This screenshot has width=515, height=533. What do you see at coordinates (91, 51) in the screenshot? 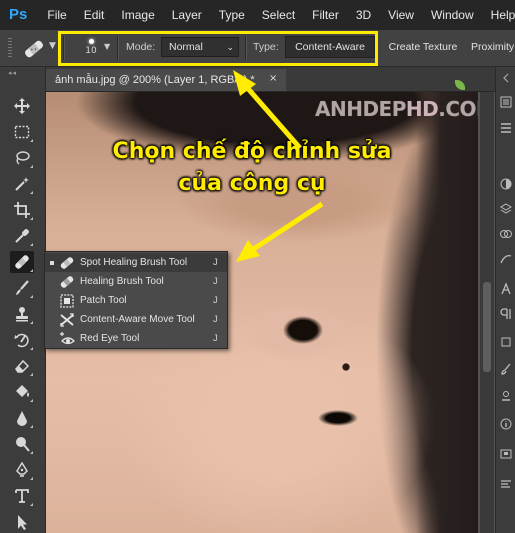
I see `brush-size-value: 10` at bounding box center [91, 51].